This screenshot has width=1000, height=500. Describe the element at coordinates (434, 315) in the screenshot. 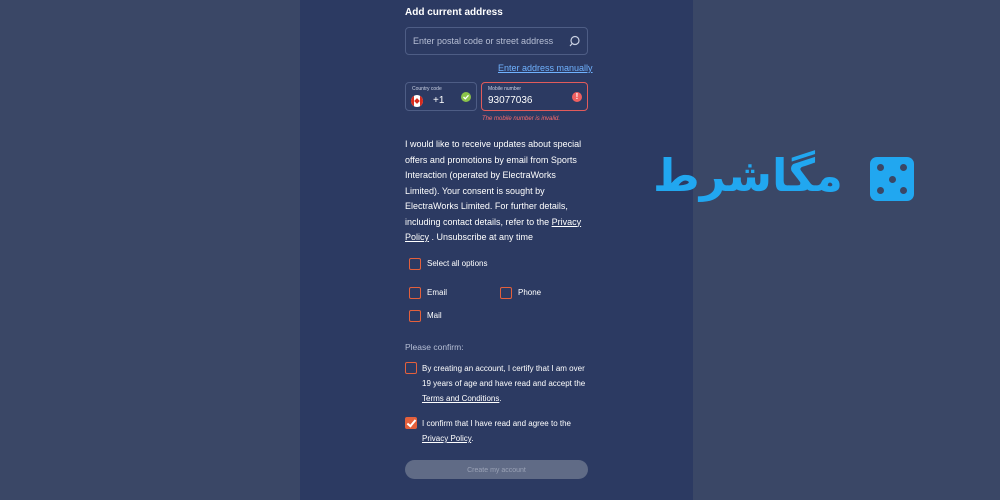

I see `mail-label: Mail` at that location.